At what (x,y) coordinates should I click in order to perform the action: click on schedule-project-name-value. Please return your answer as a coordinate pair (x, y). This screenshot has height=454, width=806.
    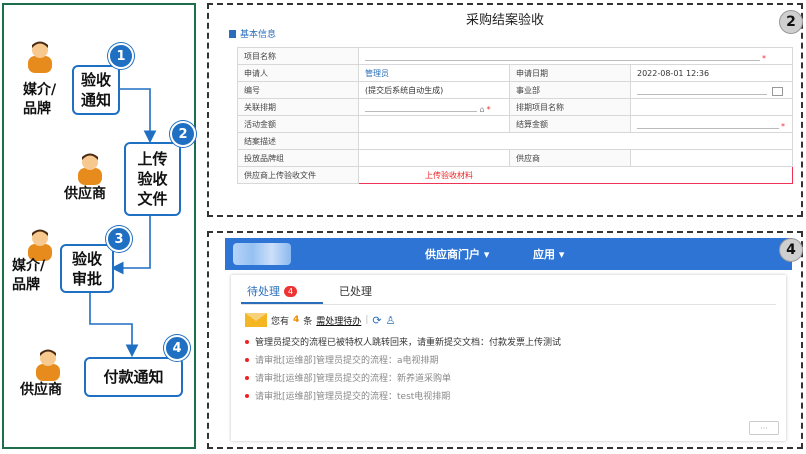
    Looking at the image, I should click on (711, 107).